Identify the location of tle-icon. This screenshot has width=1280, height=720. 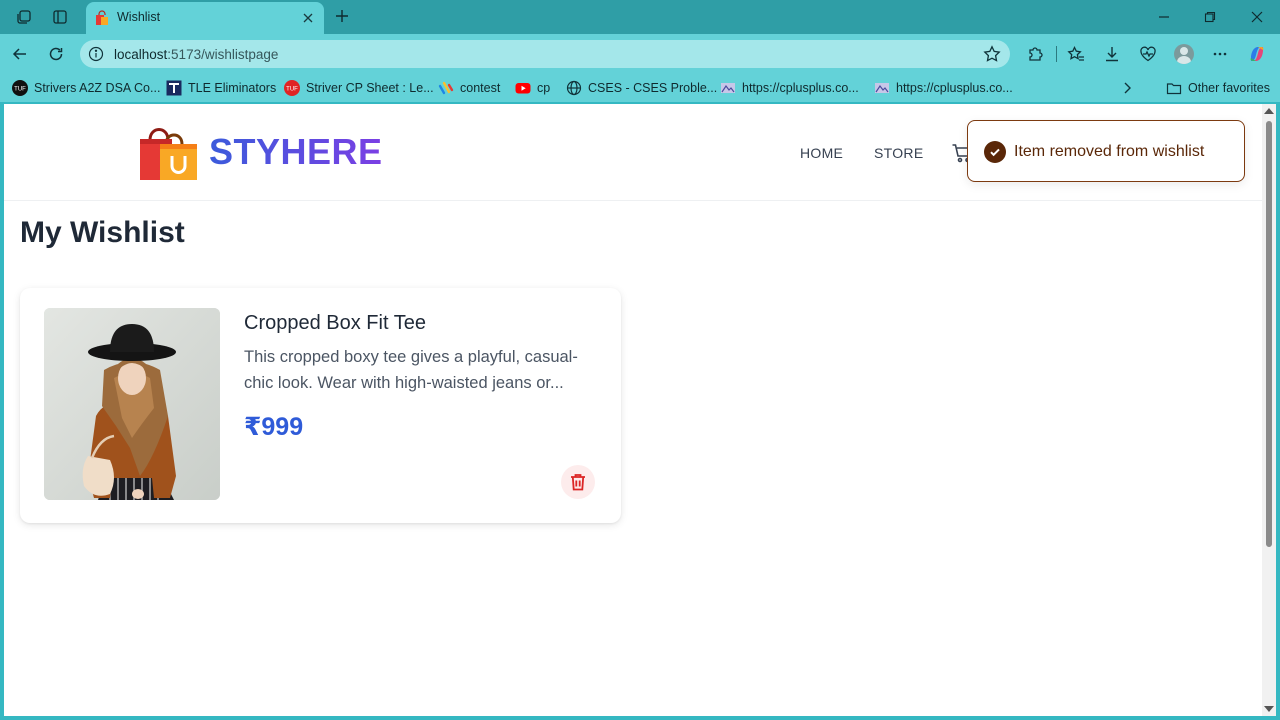
(174, 88).